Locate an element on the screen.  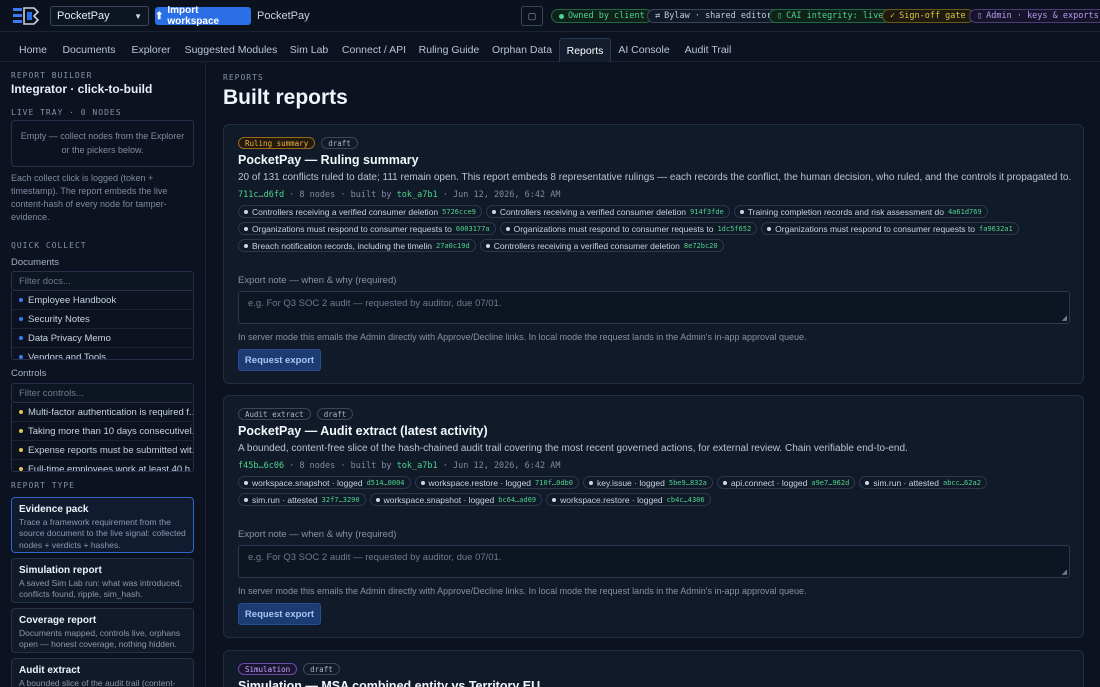
report-built-by-label: built by is located at coordinates (371, 466).